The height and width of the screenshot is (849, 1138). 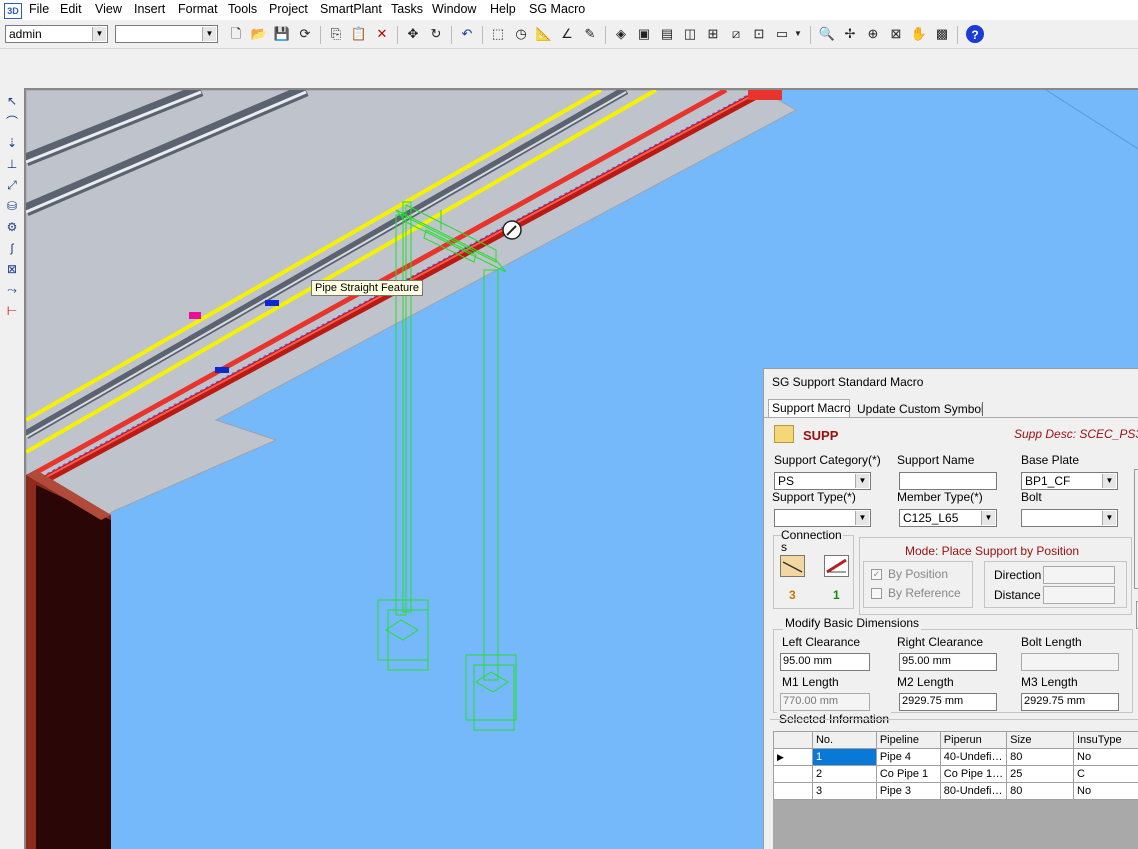 What do you see at coordinates (56, 34) in the screenshot?
I see `user-combo: admin ▼` at bounding box center [56, 34].